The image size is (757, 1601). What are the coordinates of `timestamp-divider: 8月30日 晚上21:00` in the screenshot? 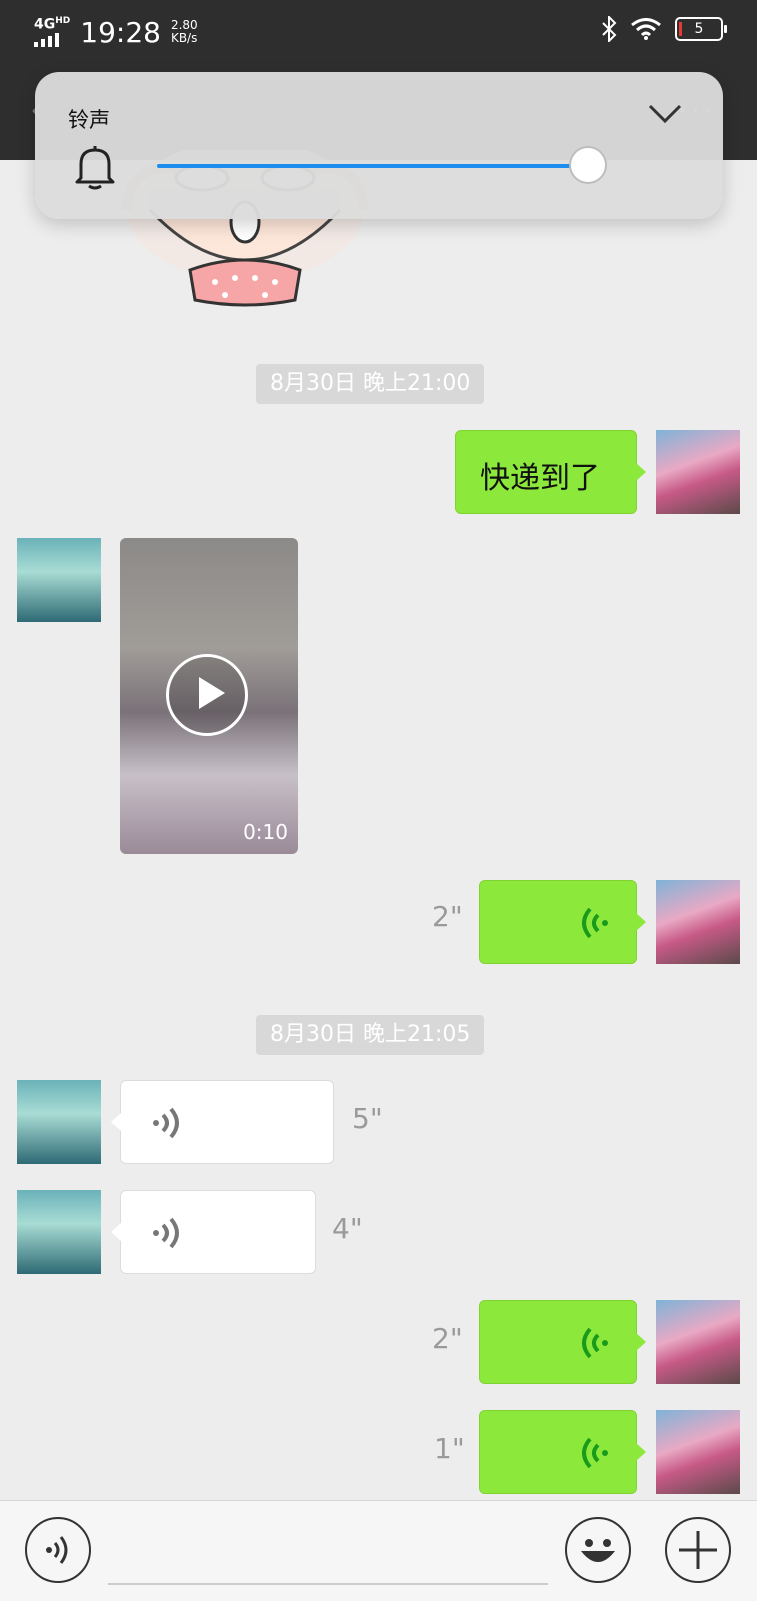 It's located at (370, 384).